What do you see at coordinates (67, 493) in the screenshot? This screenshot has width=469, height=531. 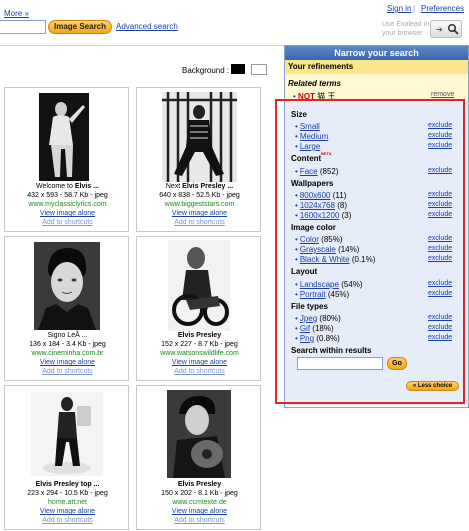 I see `result-dims: 223 x 294 - 10.5 Kb - jpeg` at bounding box center [67, 493].